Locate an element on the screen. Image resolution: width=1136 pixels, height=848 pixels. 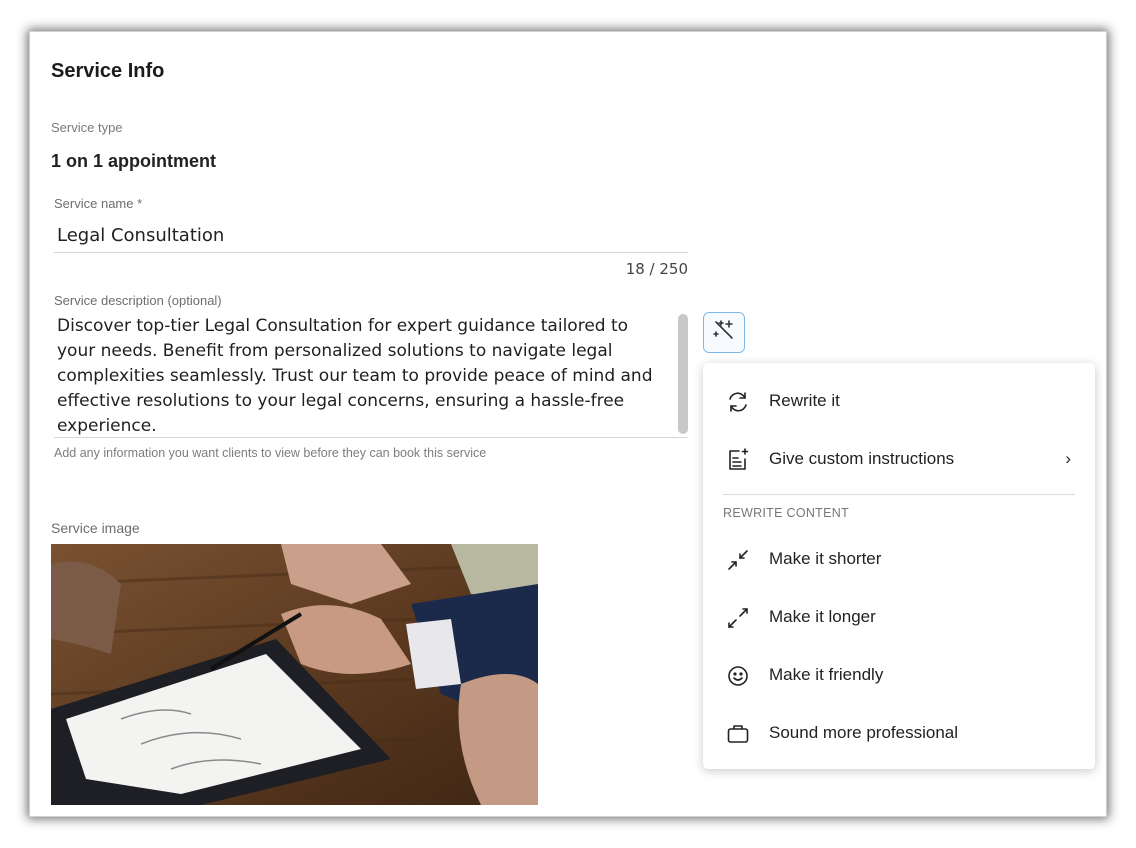
edit-note-icon is located at coordinates (738, 460).